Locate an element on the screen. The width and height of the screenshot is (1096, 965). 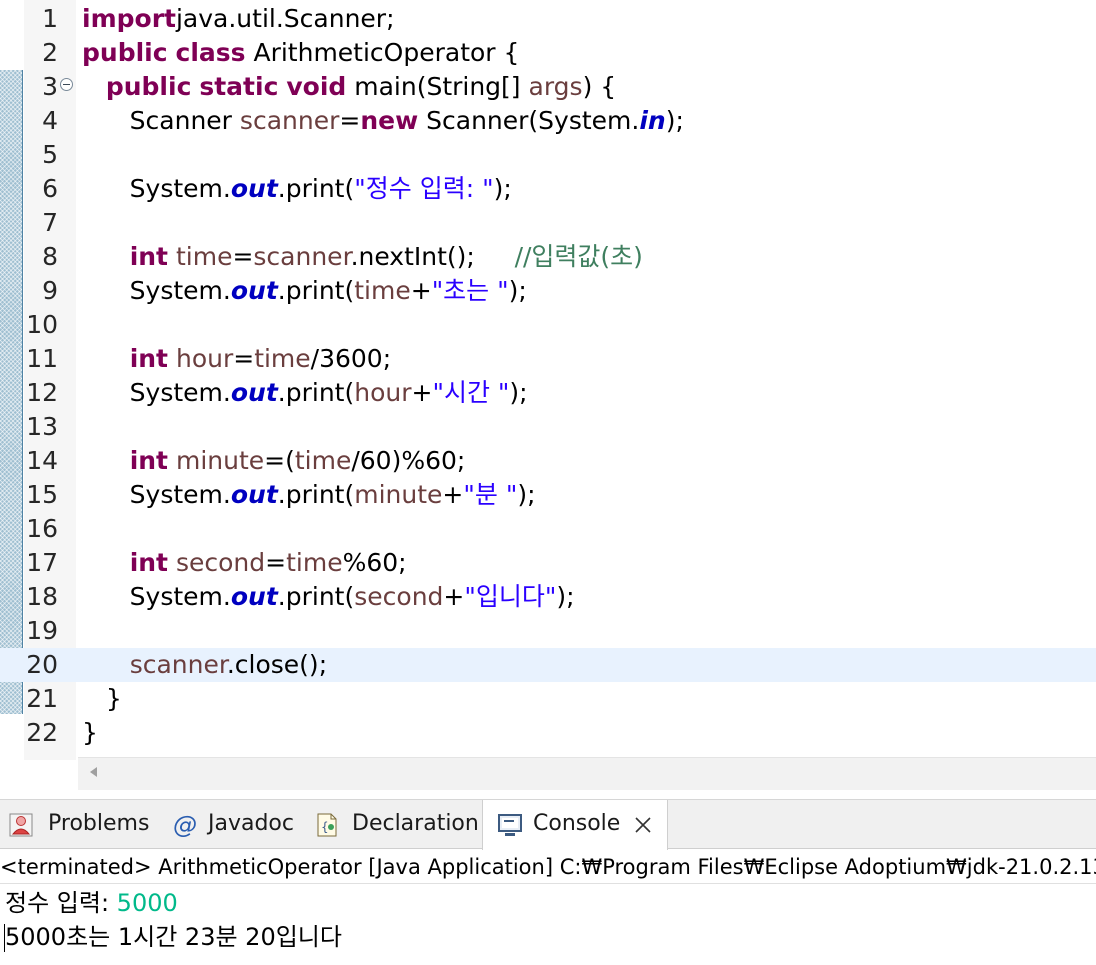
tab-declaration: { Declaration is located at coordinates (391, 824).